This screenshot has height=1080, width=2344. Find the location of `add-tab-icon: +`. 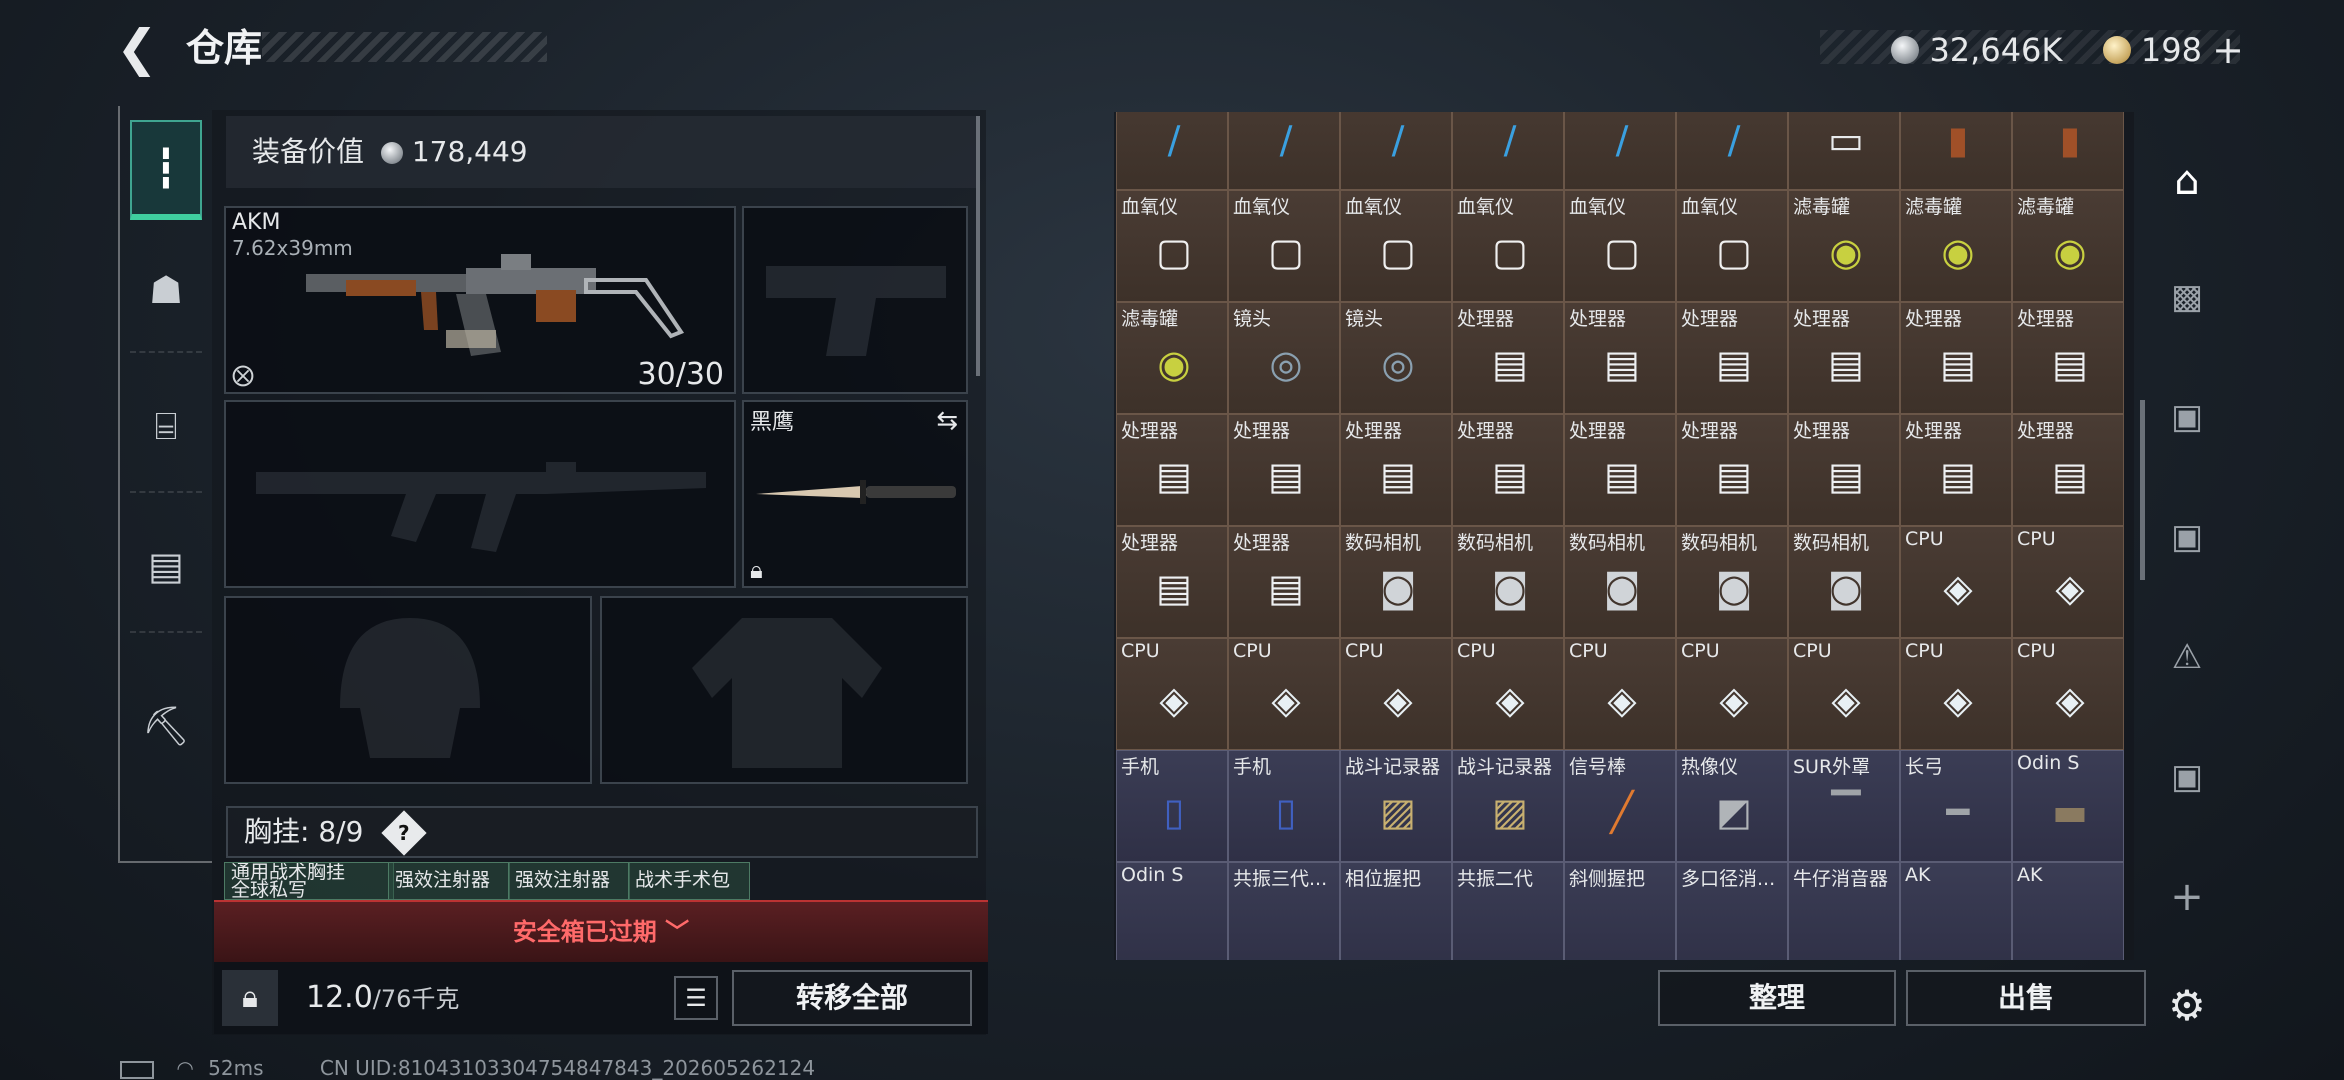

add-tab-icon: + is located at coordinates (2187, 897).